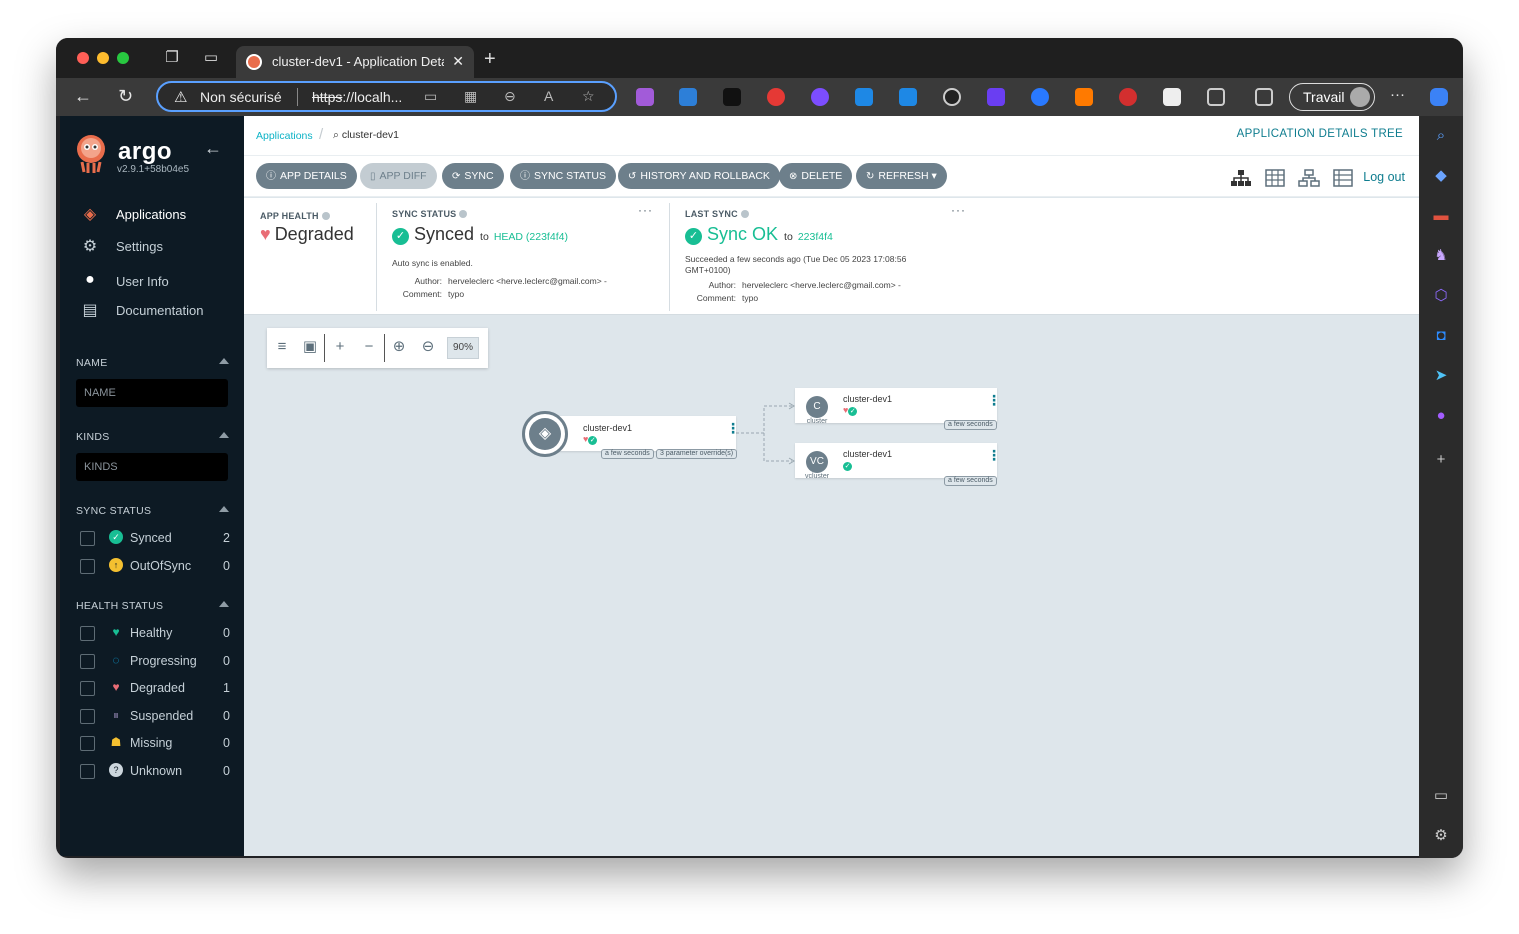  Describe the element at coordinates (224, 435) in the screenshot. I see `collapse-kinds-caret-icon` at that location.